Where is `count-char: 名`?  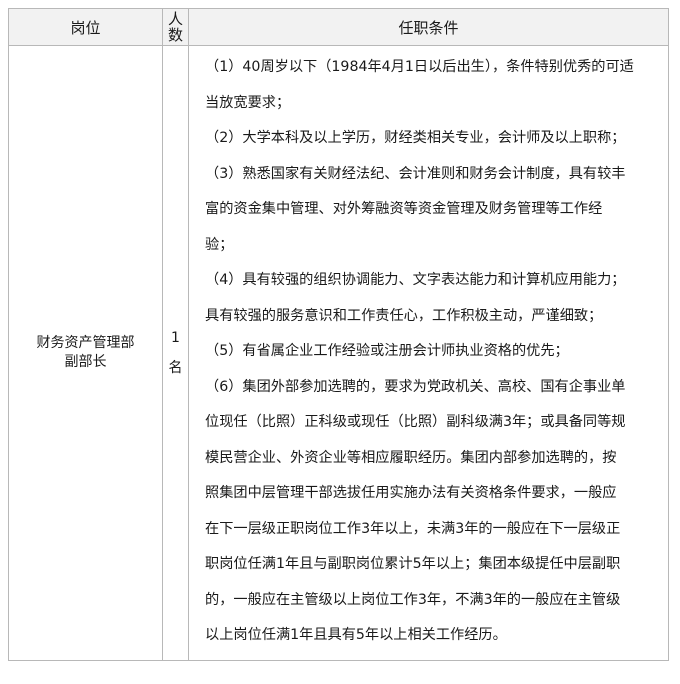
count-char: 名 is located at coordinates (175, 367).